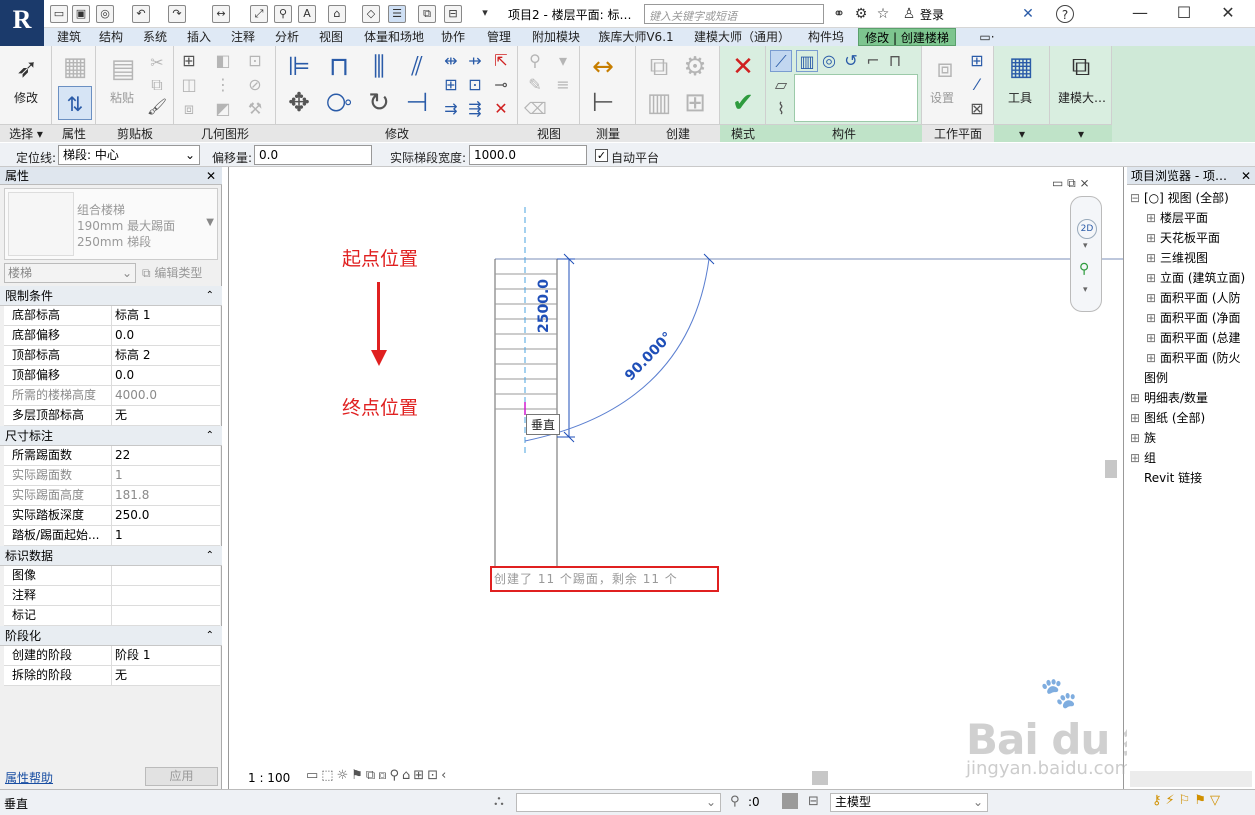  I want to click on search-input: 键入关键字或短语, so click(734, 14).